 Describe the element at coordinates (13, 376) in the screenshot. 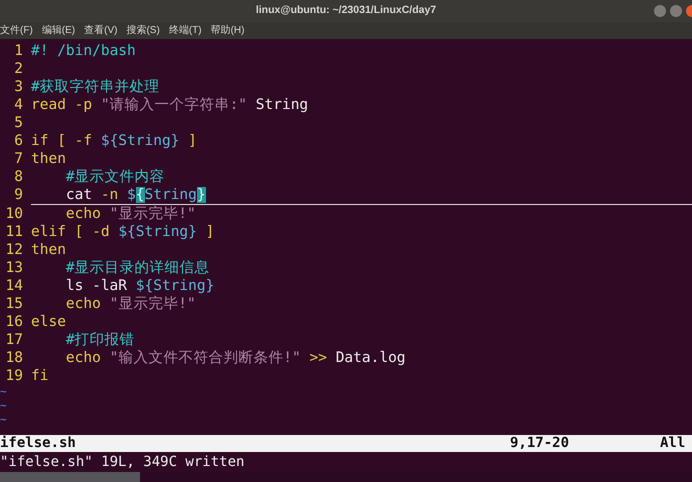

I see `line-number: 19` at that location.